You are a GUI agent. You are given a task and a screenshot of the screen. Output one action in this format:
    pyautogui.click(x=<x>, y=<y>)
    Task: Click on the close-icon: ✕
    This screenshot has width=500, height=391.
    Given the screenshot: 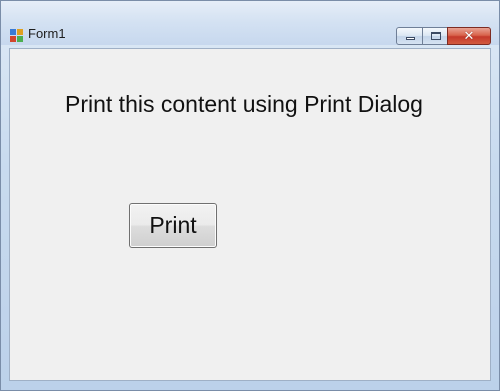 What is the action you would take?
    pyautogui.click(x=469, y=36)
    